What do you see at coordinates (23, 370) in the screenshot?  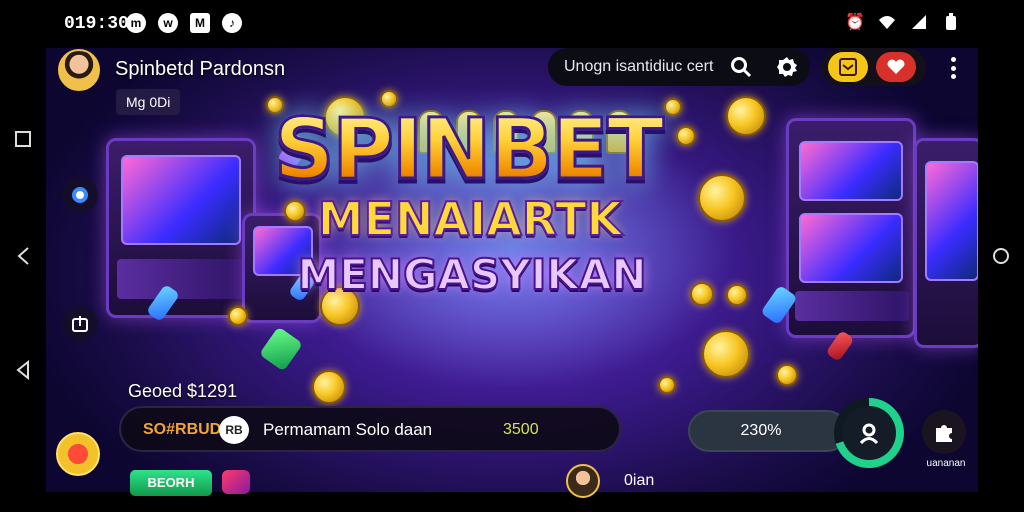 I see `back-arrow-icon` at bounding box center [23, 370].